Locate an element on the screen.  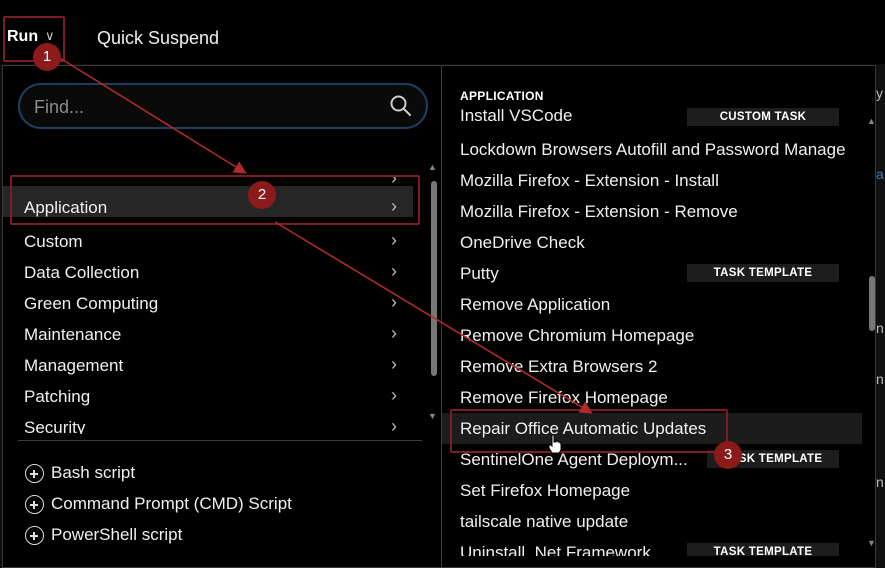
task-label: Putty is located at coordinates (479, 273).